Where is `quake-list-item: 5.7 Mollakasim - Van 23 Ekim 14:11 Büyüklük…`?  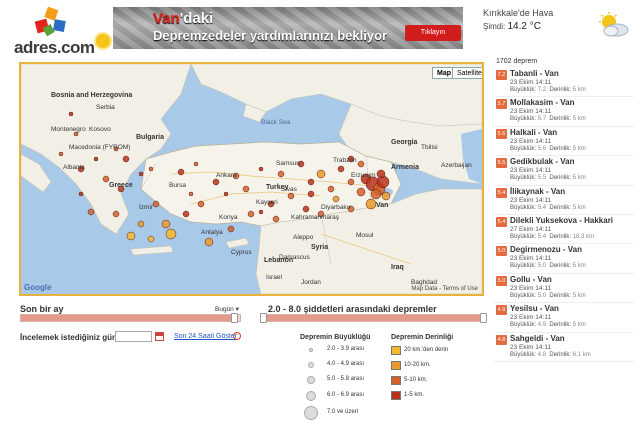 quake-list-item: 5.7 Mollakasim - Van 23 Ekim 14:11 Büyüklük… is located at coordinates (564, 112).